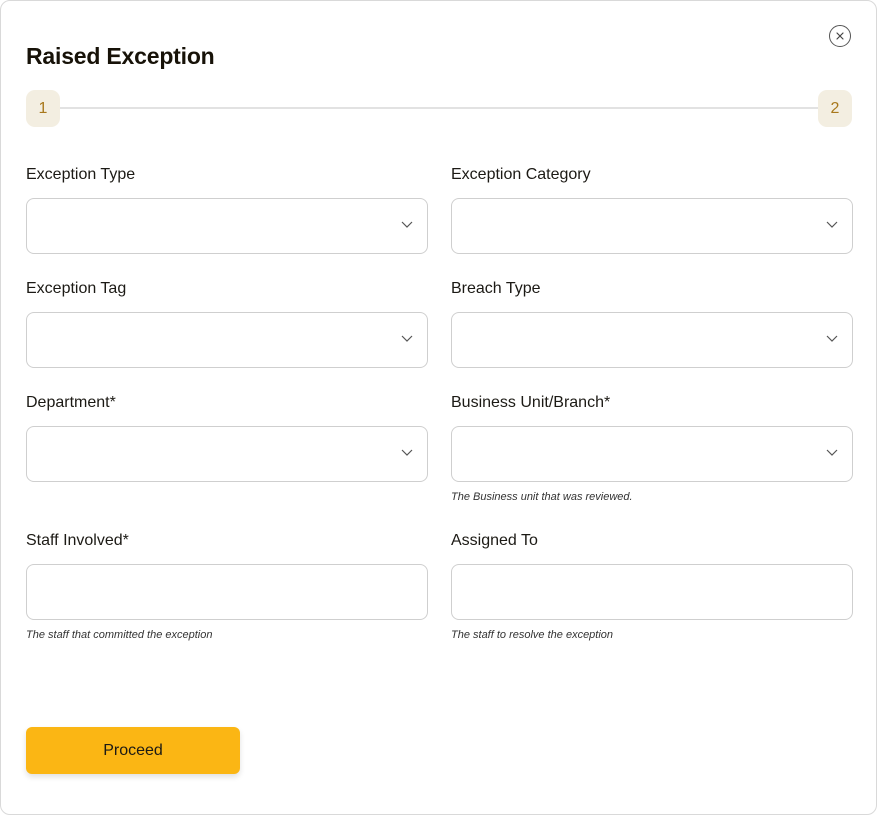  I want to click on exception-tag-label: Exception Tag, so click(76, 288).